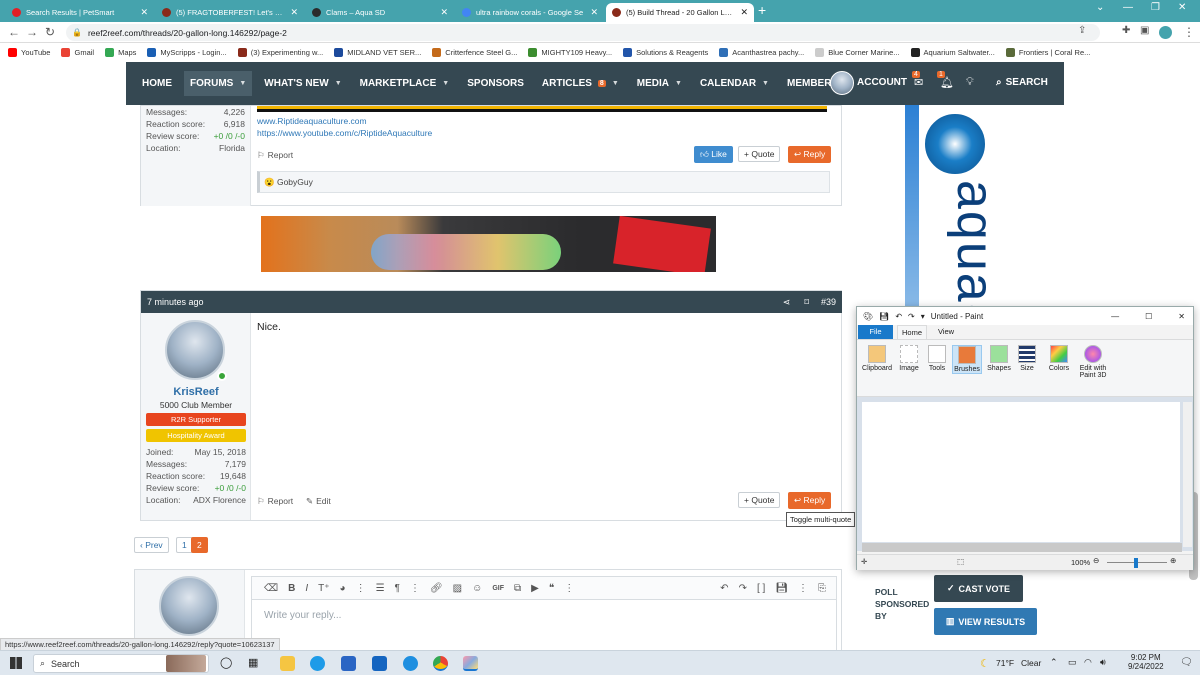 Image resolution: width=1200 pixels, height=675 pixels. I want to click on file-explorer-icon, so click(287, 663).